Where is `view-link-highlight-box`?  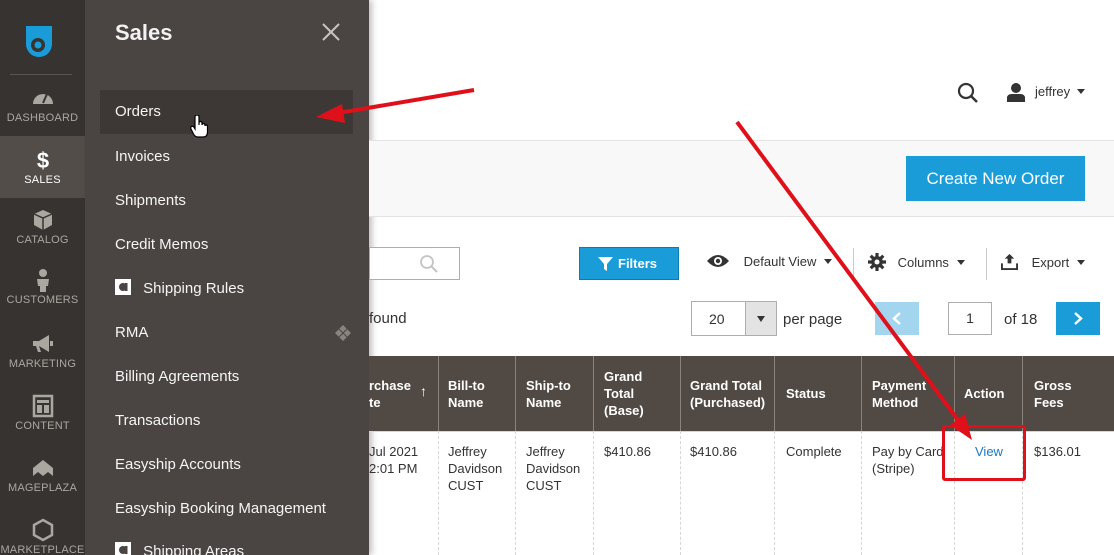
view-link-highlight-box is located at coordinates (984, 453).